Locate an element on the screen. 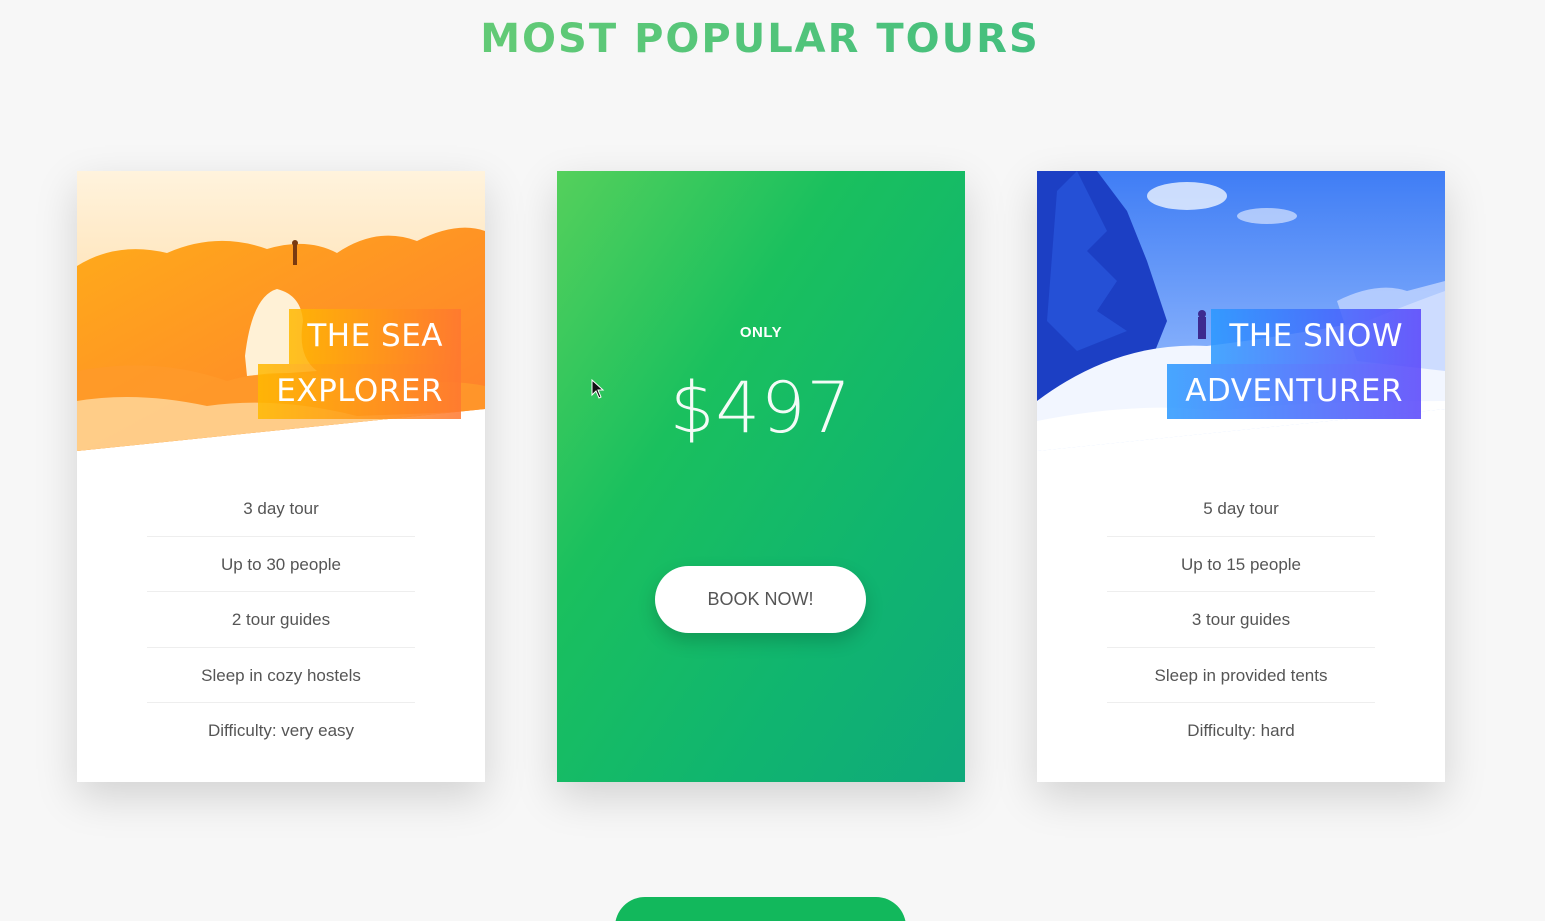 The height and width of the screenshot is (921, 1545). detail-item: Up to 30 people is located at coordinates (281, 564).